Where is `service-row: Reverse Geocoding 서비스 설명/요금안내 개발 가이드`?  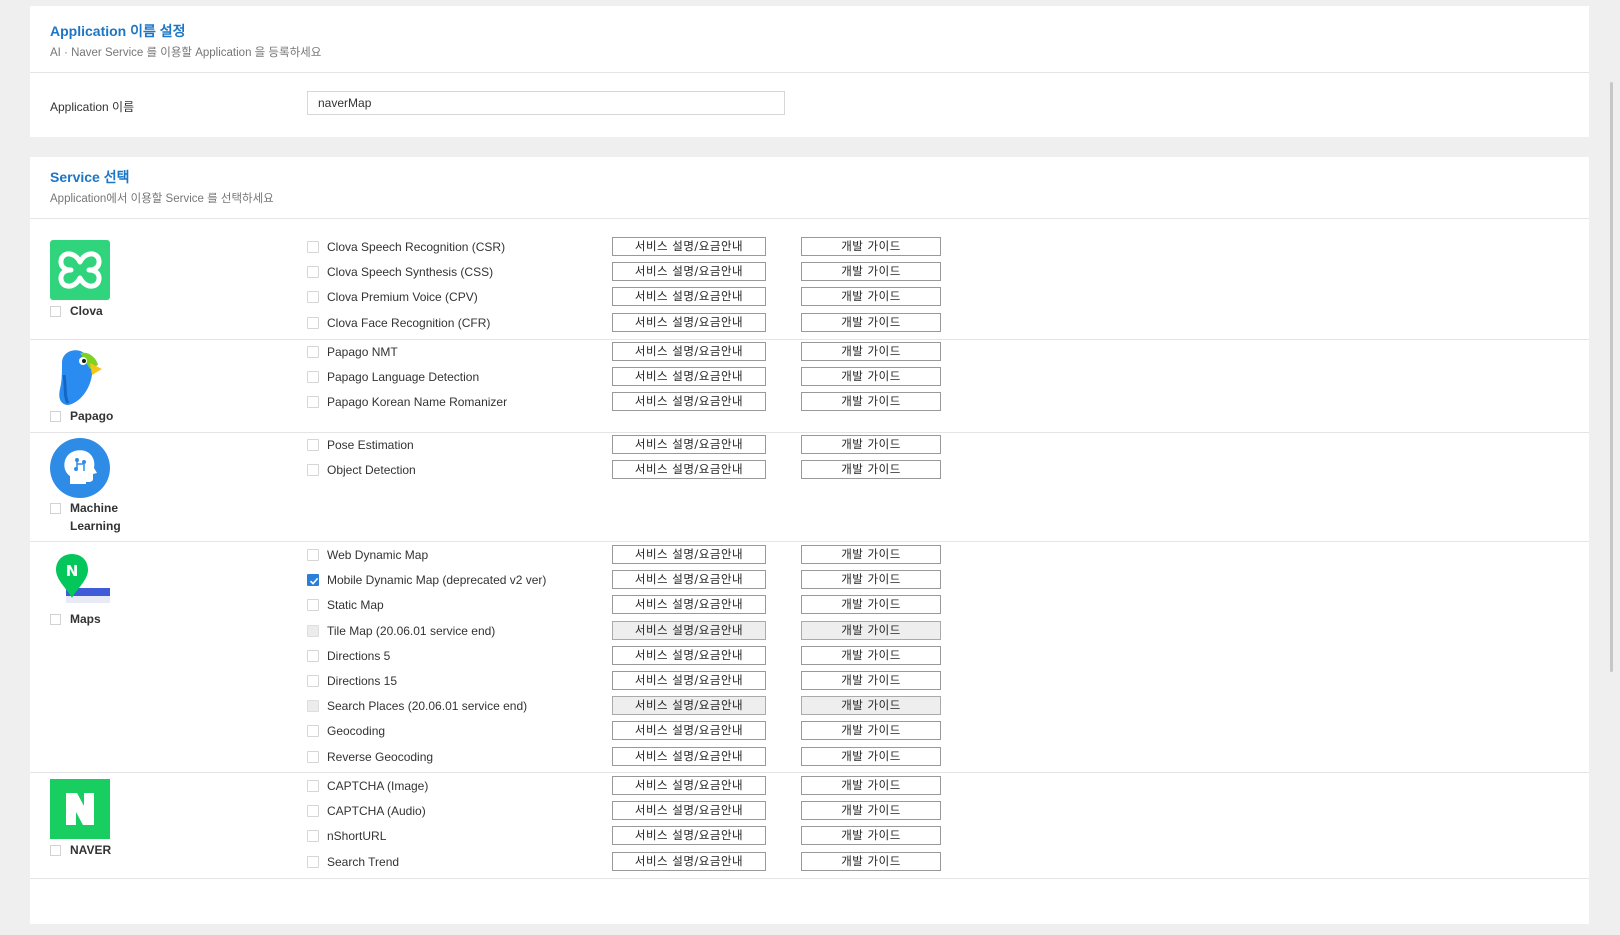 service-row: Reverse Geocoding 서비스 설명/요금안내 개발 가이드 is located at coordinates (809, 757).